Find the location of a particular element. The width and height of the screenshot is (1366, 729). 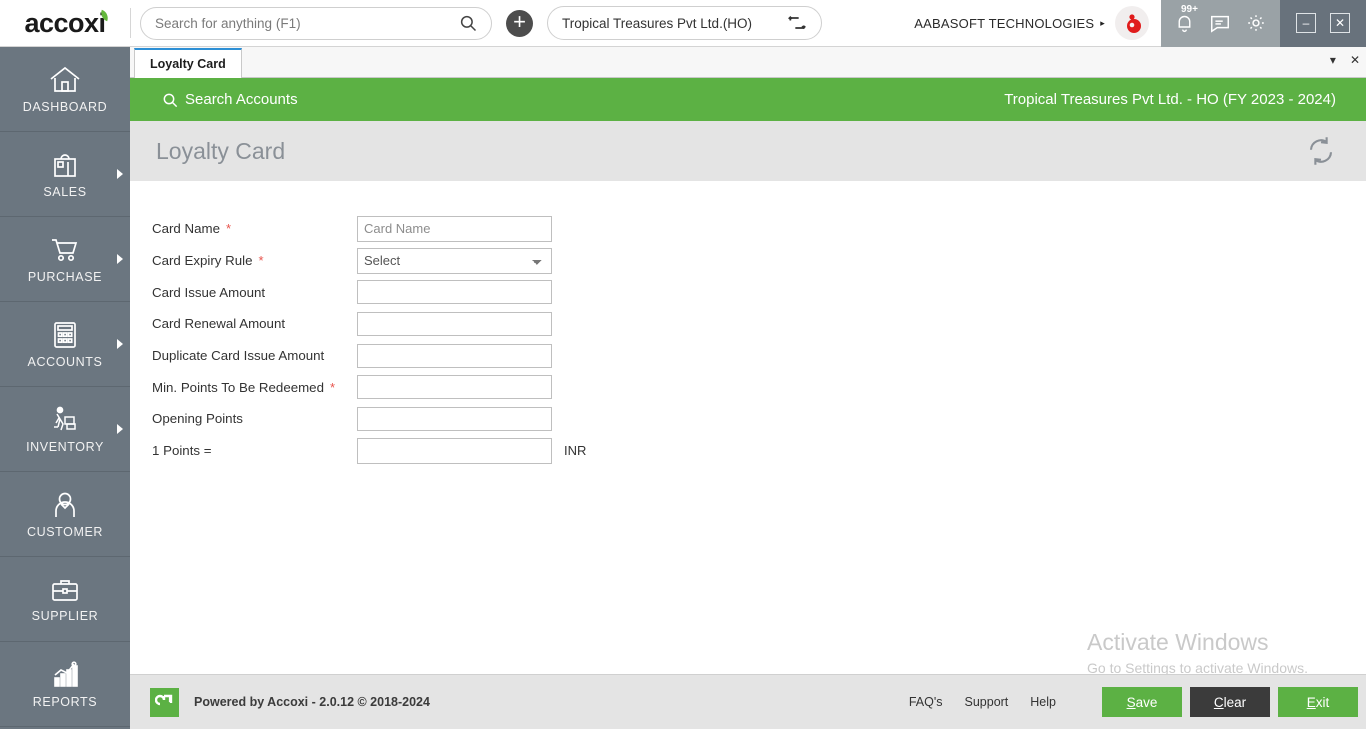

notes-button is located at coordinates (1220, 23).